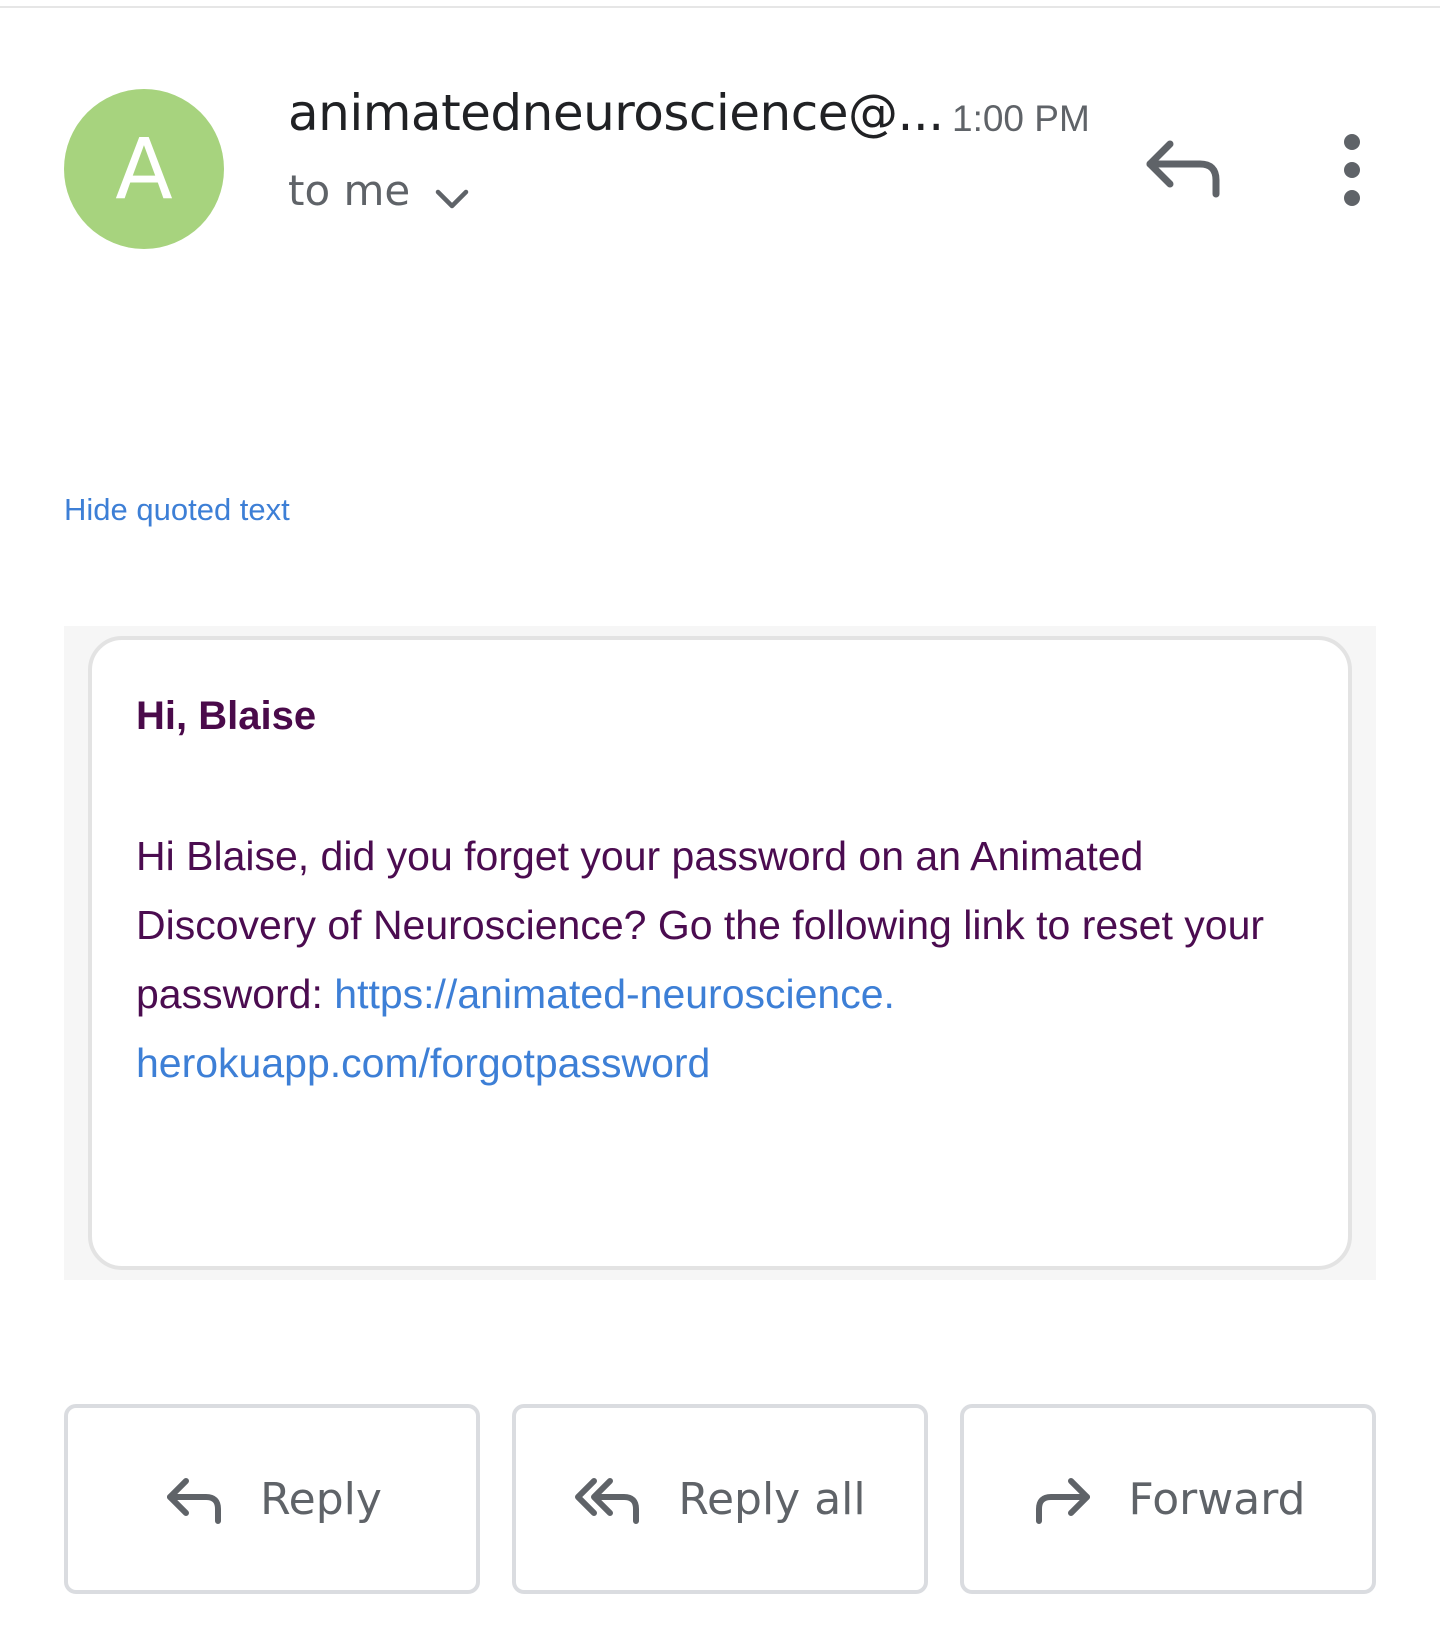 Image resolution: width=1440 pixels, height=1646 pixels. I want to click on reset-link-part-1: https://animated-neuroscience., so click(614, 994).